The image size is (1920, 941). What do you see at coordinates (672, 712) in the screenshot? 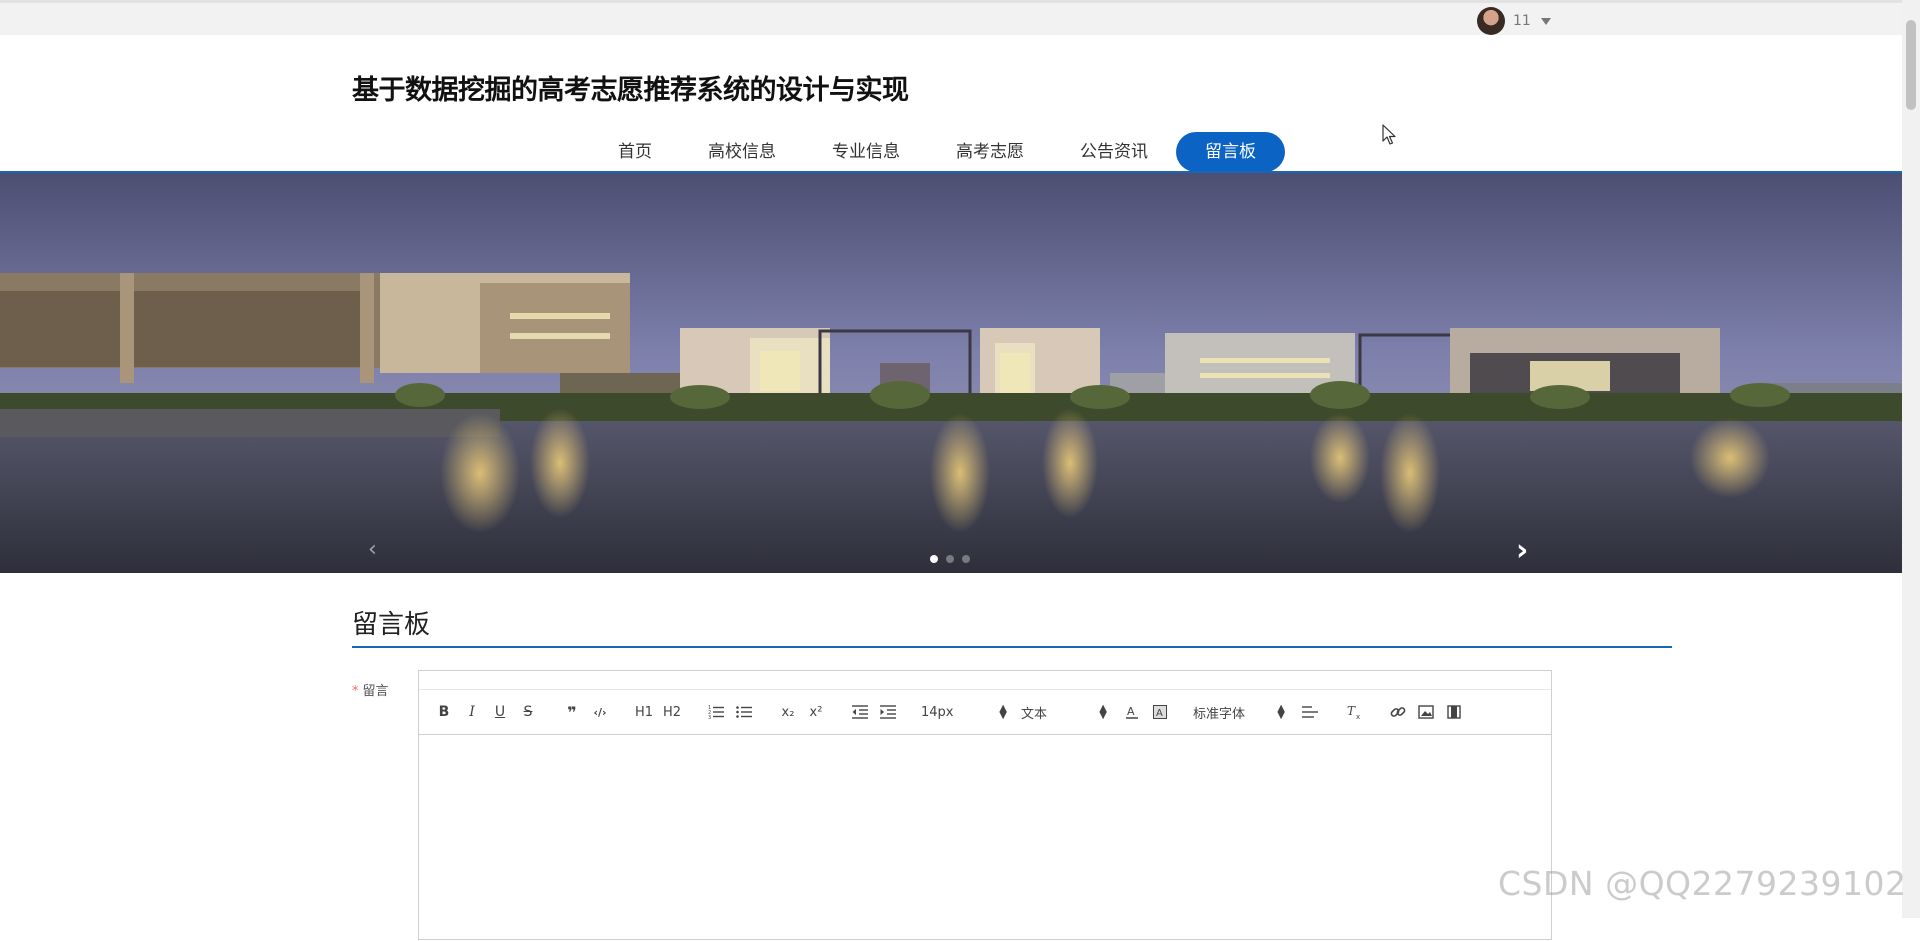
I see `heading-2-button: H2` at bounding box center [672, 712].